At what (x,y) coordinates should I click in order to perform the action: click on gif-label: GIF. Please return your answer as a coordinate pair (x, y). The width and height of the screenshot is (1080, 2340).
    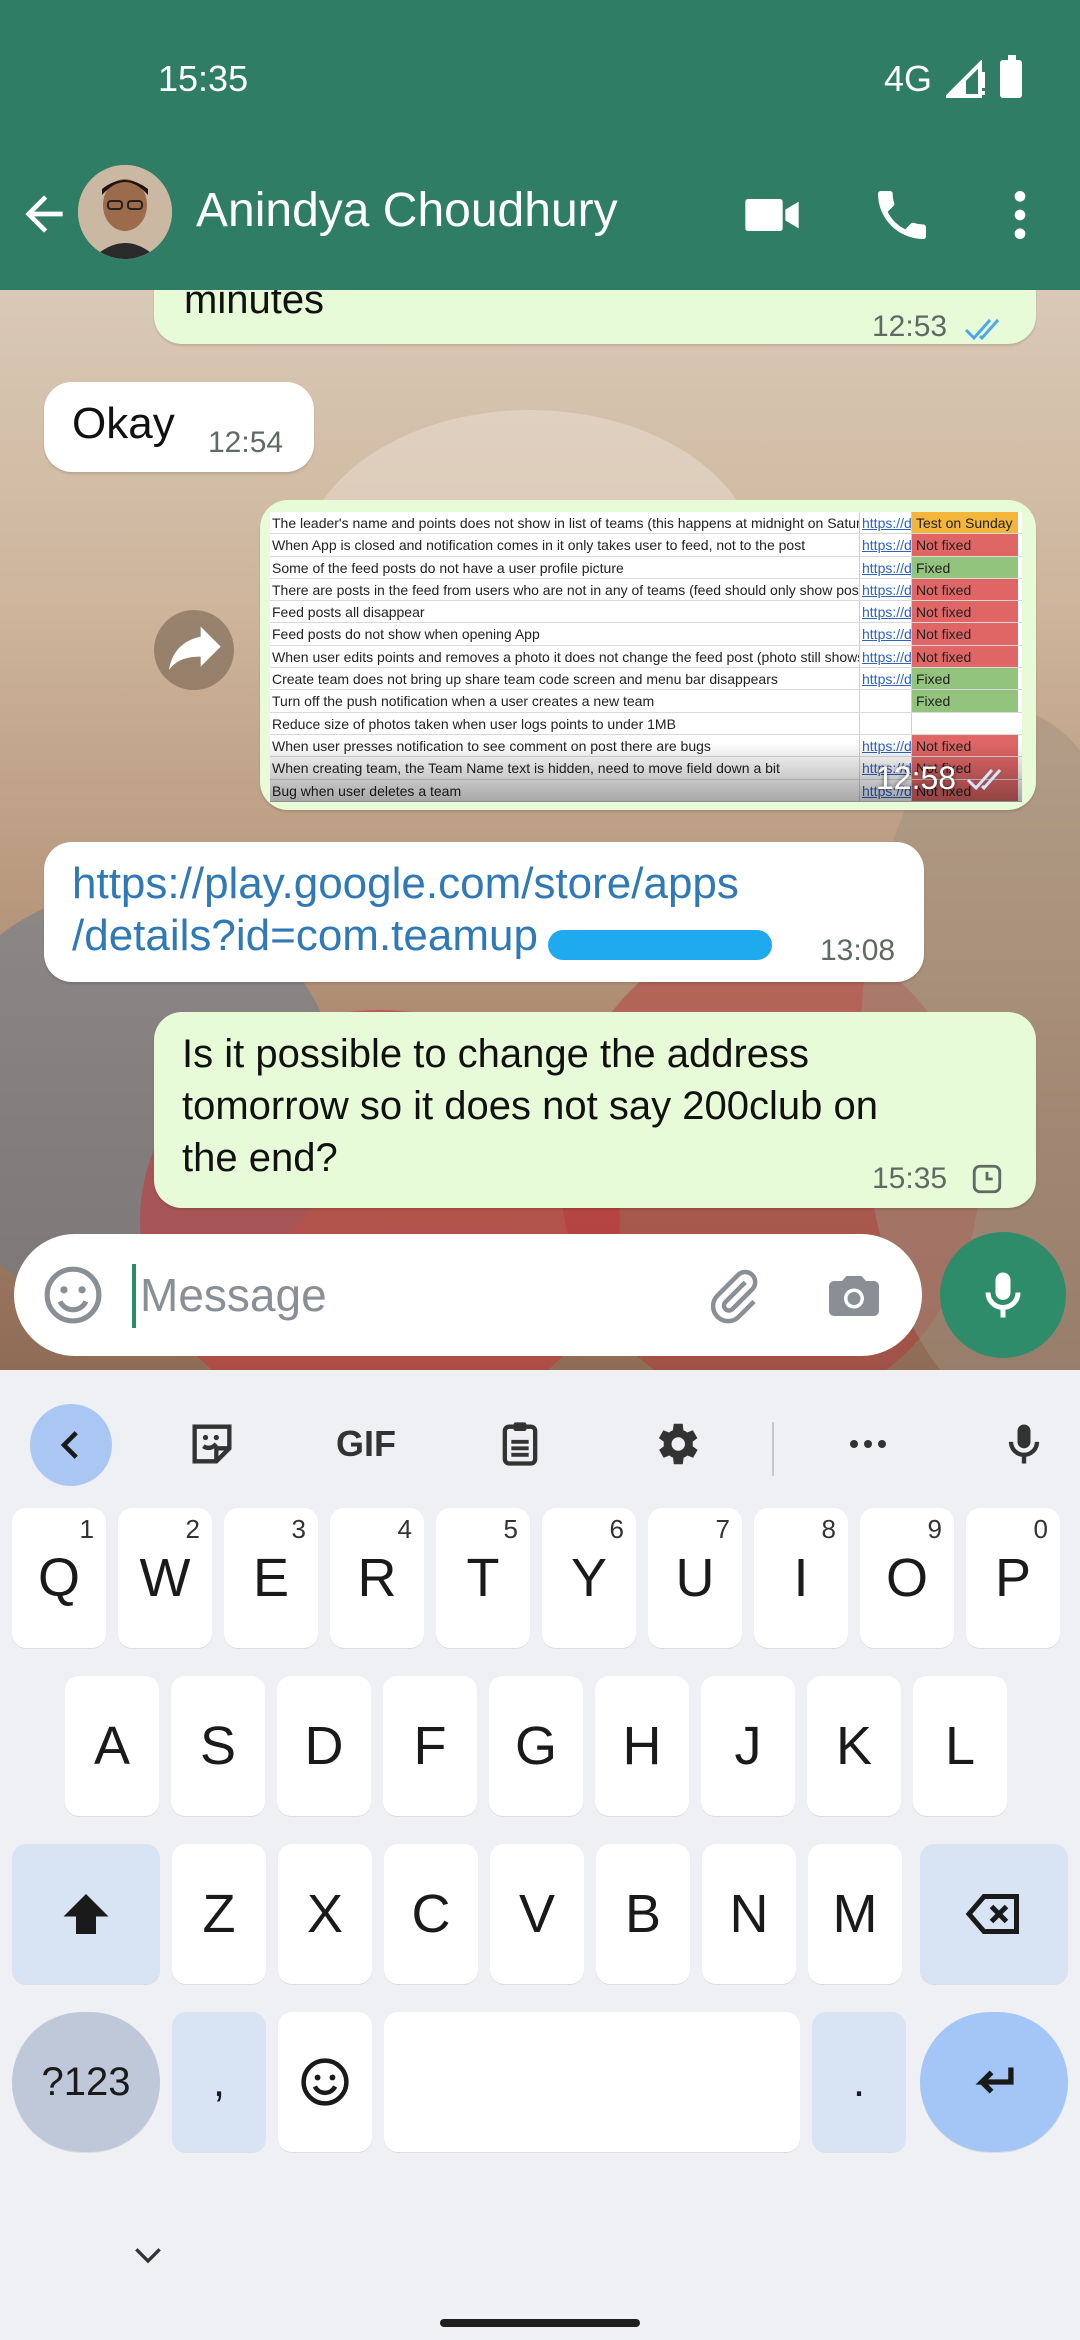
    Looking at the image, I should click on (366, 1443).